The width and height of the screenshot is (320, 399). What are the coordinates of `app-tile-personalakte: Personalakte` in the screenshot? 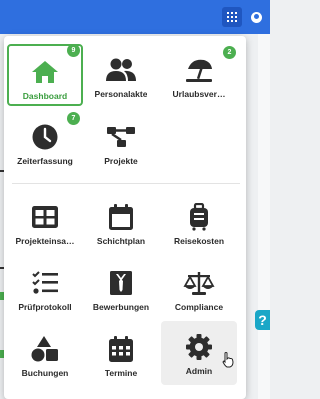 It's located at (121, 75).